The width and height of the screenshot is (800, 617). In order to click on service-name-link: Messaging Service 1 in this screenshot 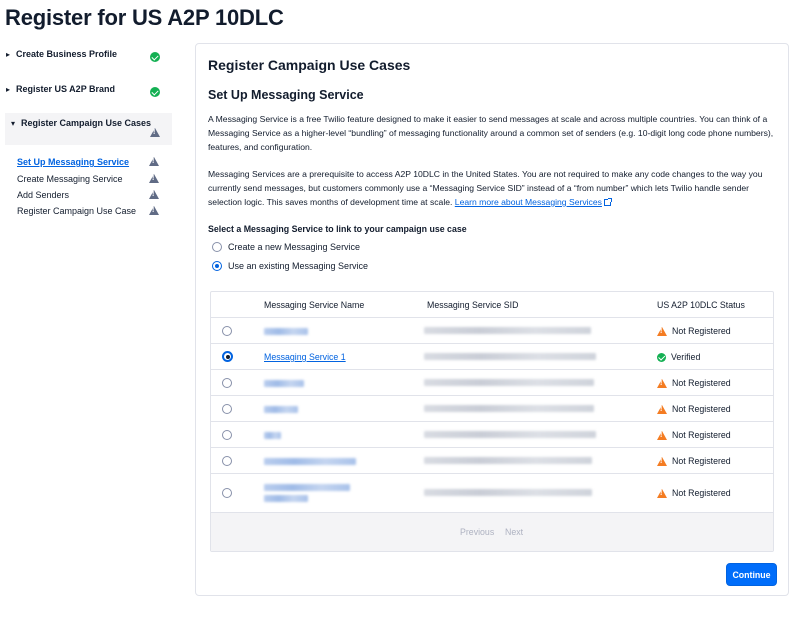, I will do `click(305, 357)`.